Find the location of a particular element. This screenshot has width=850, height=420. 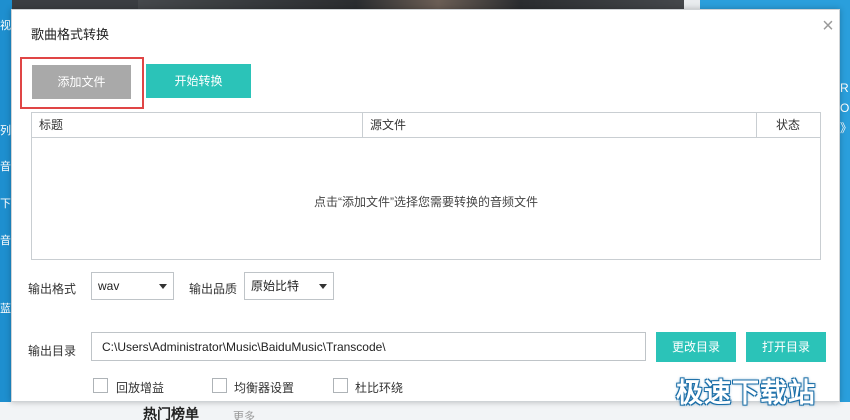

output-quality-select: 原始比特 is located at coordinates (289, 286).